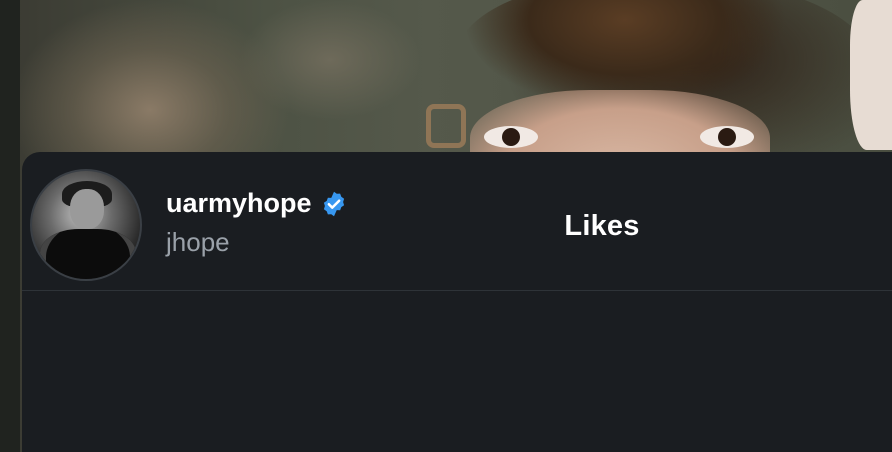 This screenshot has height=452, width=892. I want to click on user-info: uarmyhope jhope, so click(257, 223).